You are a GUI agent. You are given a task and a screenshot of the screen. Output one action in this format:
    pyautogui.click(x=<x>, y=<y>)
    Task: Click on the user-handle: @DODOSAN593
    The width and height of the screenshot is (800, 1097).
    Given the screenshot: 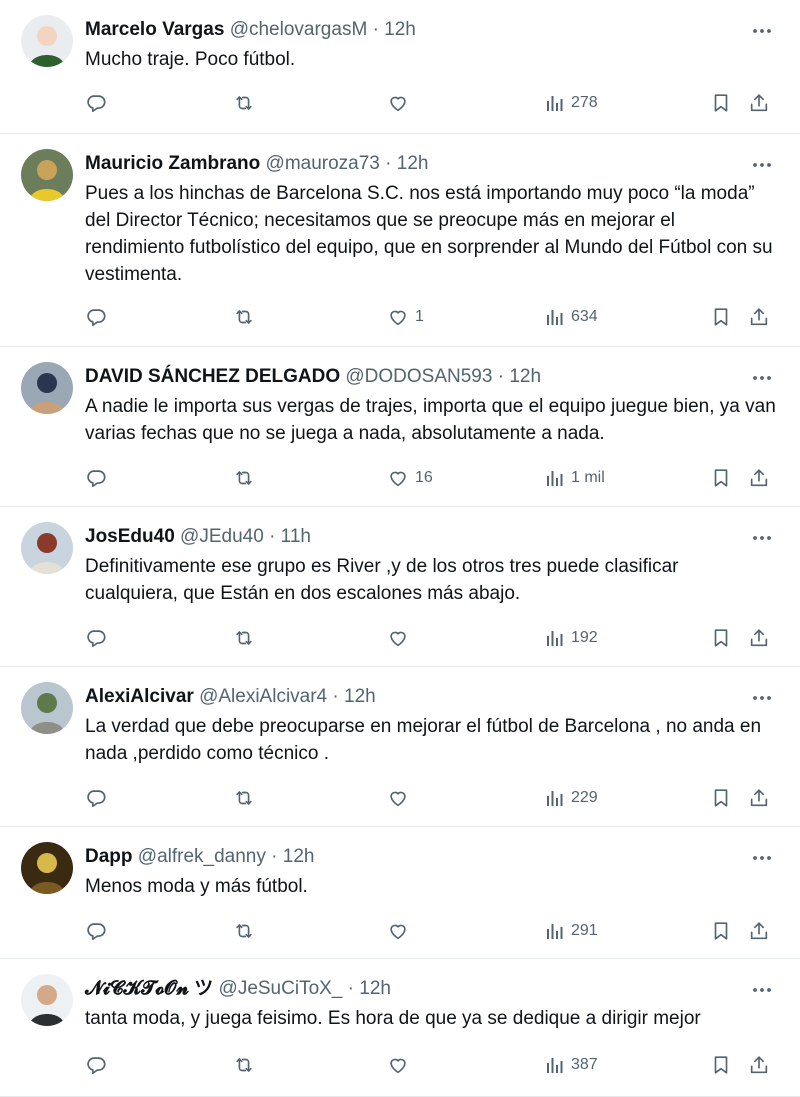 What is the action you would take?
    pyautogui.click(x=418, y=376)
    